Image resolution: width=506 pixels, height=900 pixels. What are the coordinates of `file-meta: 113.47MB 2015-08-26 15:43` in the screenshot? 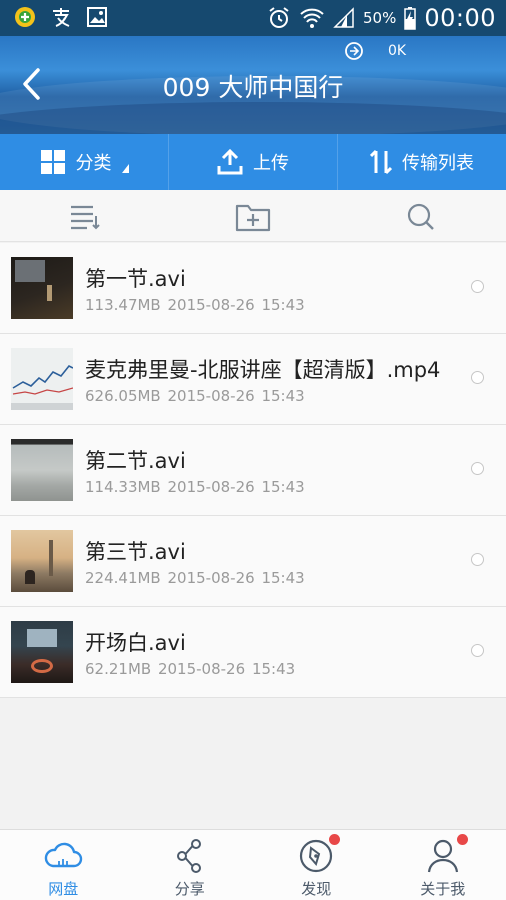 It's located at (195, 305).